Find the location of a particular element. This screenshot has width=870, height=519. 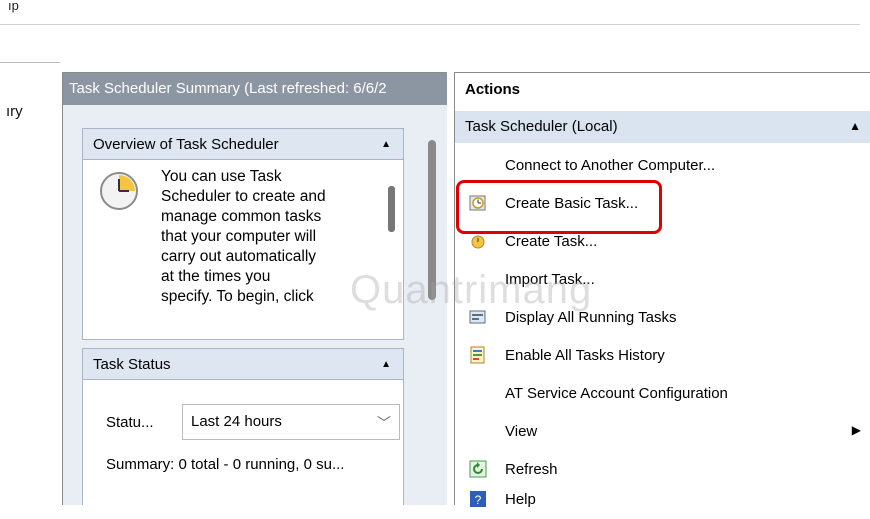

overview-scrollbar-thumb is located at coordinates (391, 209).